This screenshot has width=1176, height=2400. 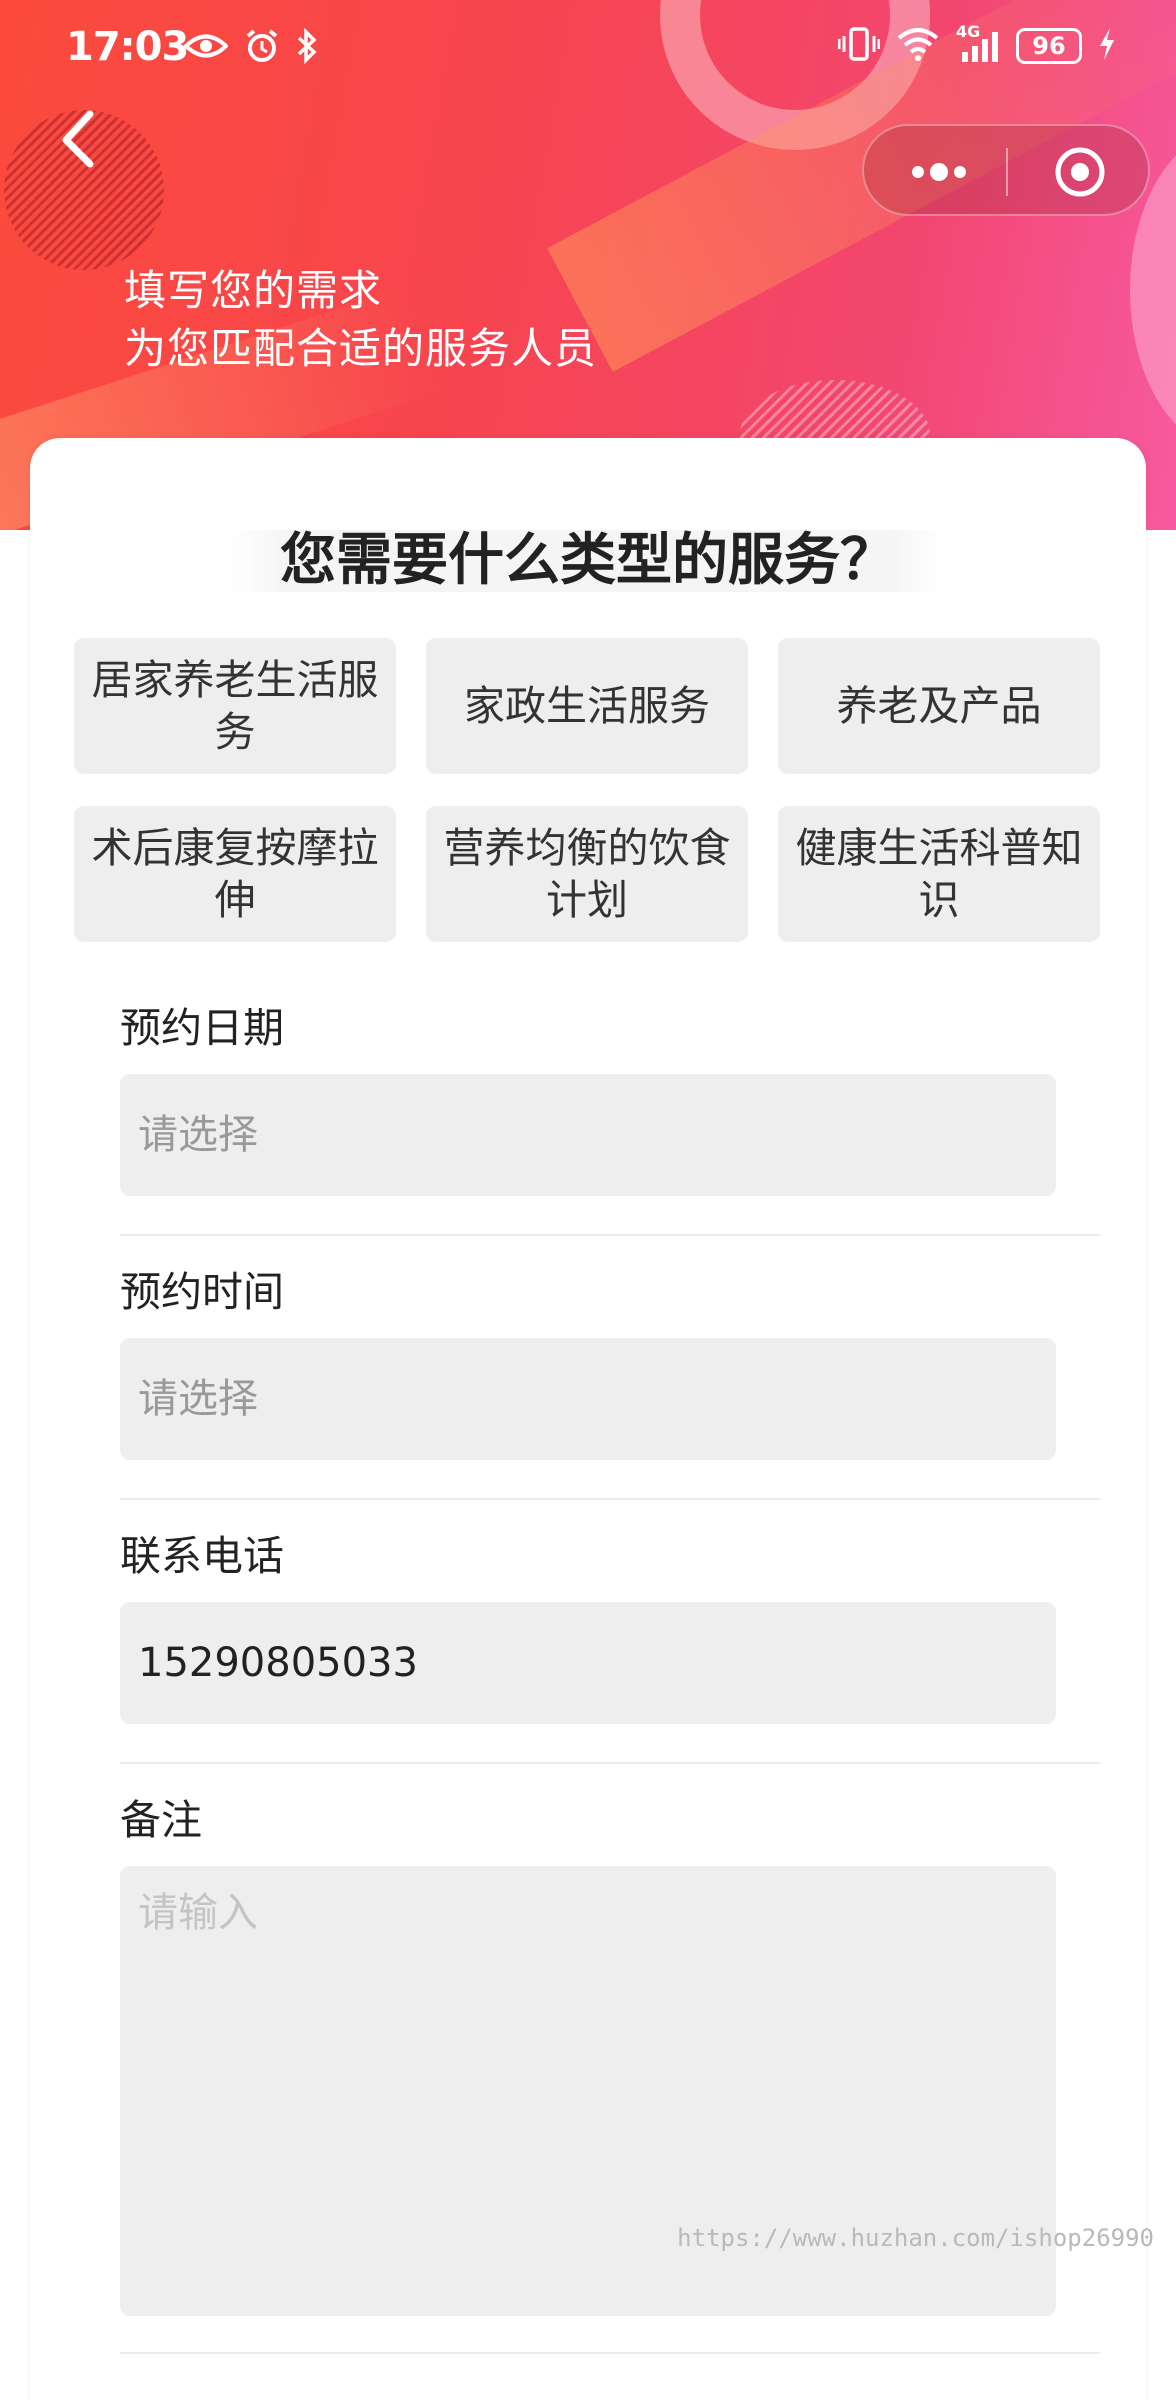 What do you see at coordinates (587, 706) in the screenshot?
I see `service-option-housekeeping: 家政生活服务` at bounding box center [587, 706].